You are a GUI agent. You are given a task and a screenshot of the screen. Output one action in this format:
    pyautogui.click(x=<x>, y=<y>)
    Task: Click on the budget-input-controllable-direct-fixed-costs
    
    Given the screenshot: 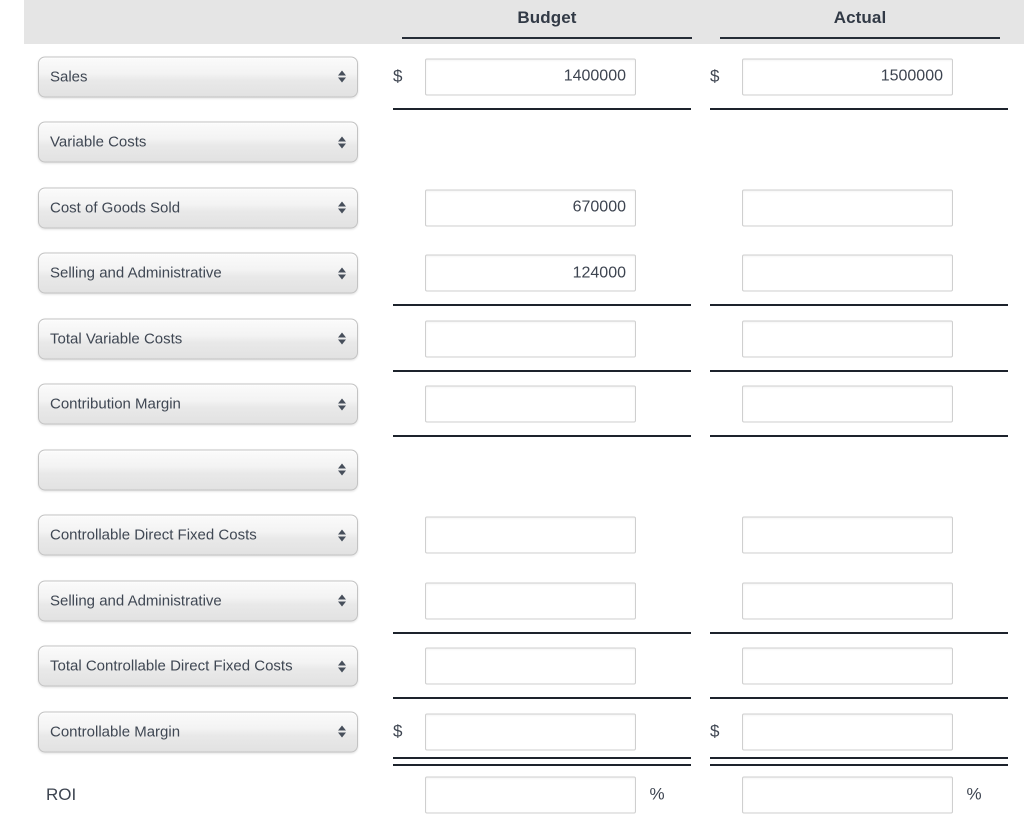 What is the action you would take?
    pyautogui.click(x=530, y=535)
    